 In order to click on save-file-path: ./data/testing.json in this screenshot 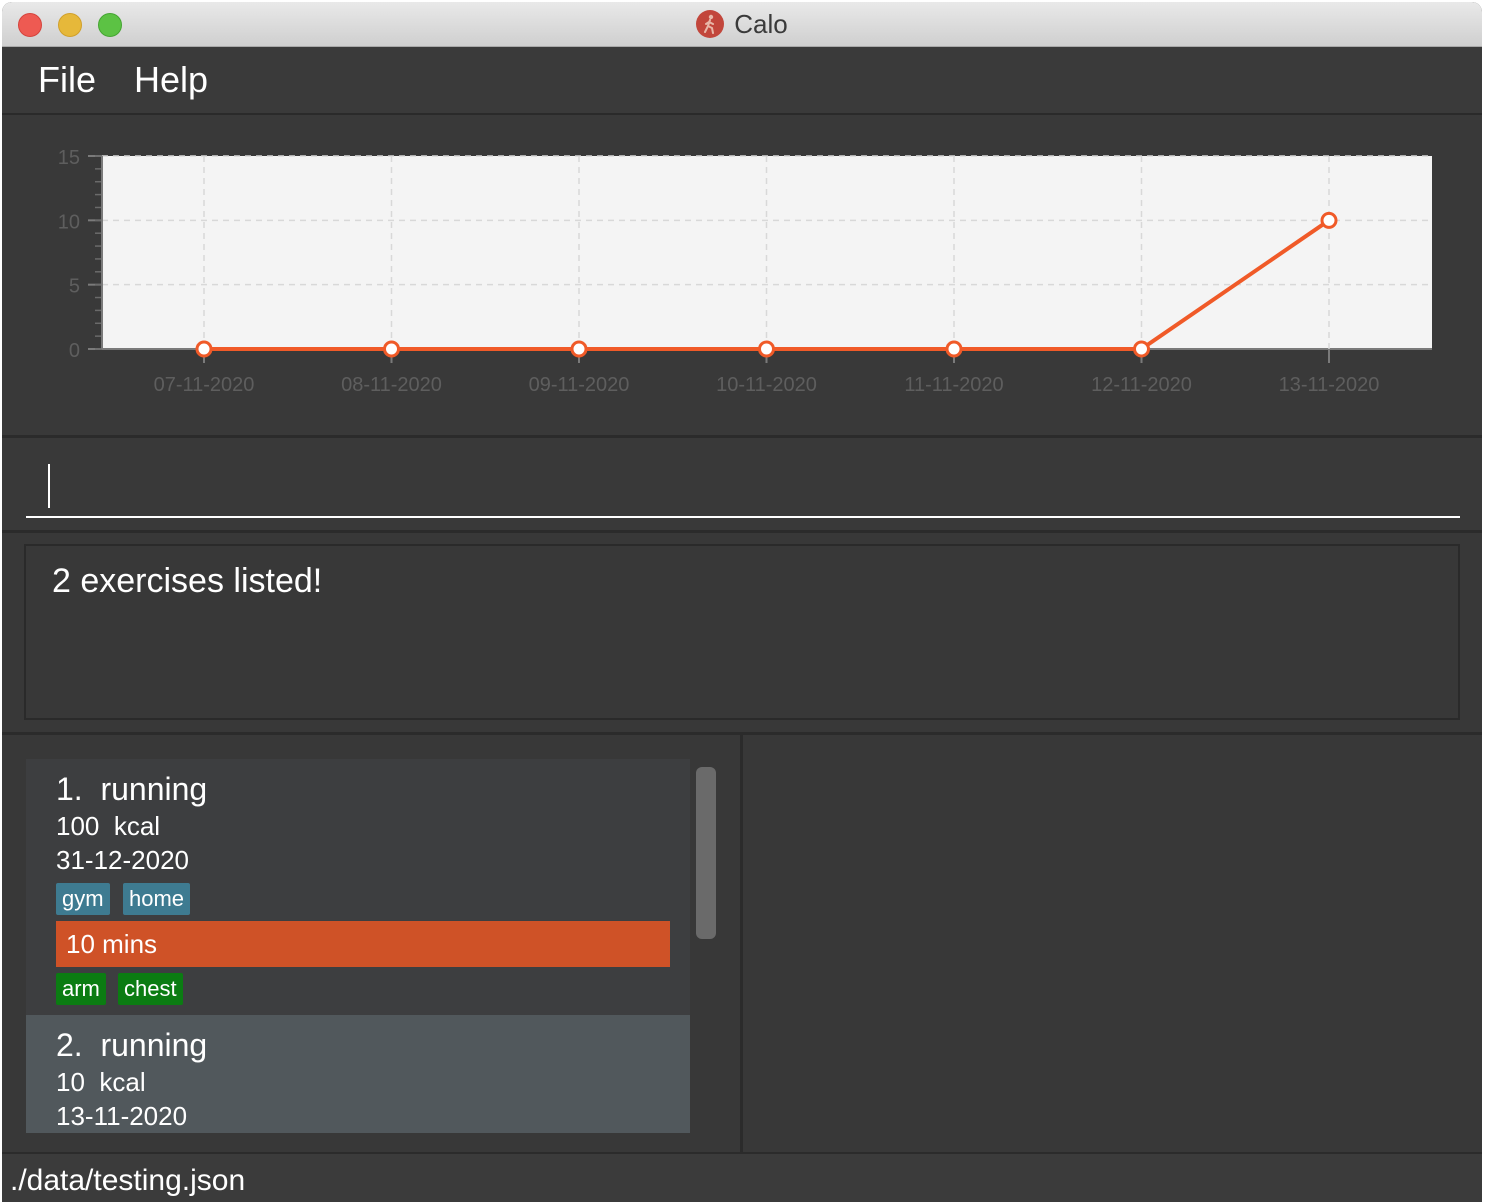, I will do `click(128, 1180)`.